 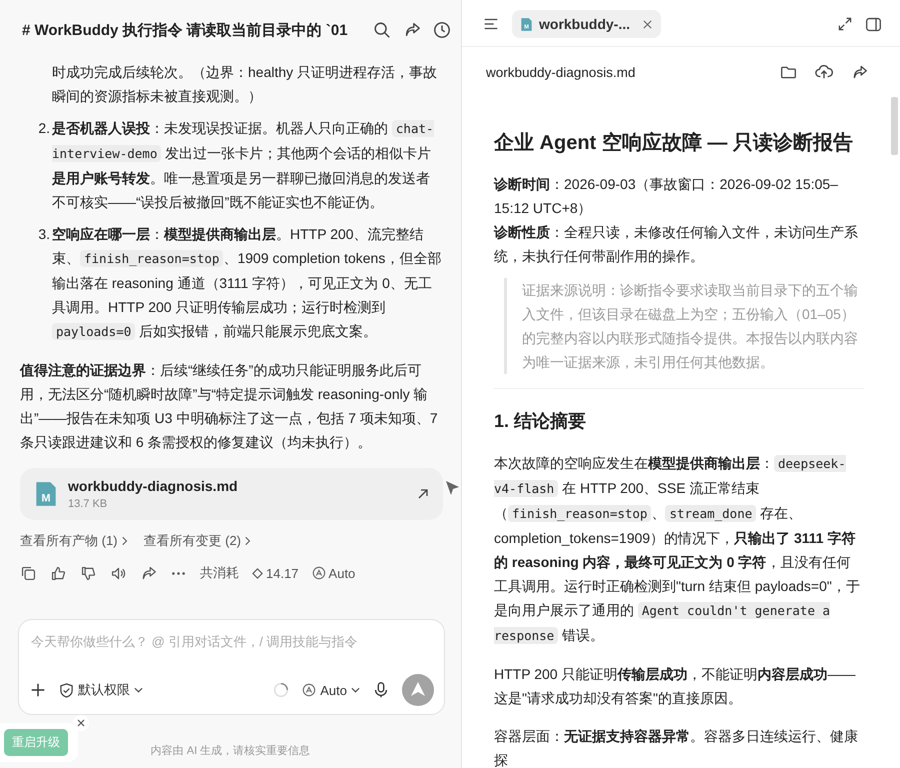 What do you see at coordinates (442, 30) in the screenshot?
I see `history-icon` at bounding box center [442, 30].